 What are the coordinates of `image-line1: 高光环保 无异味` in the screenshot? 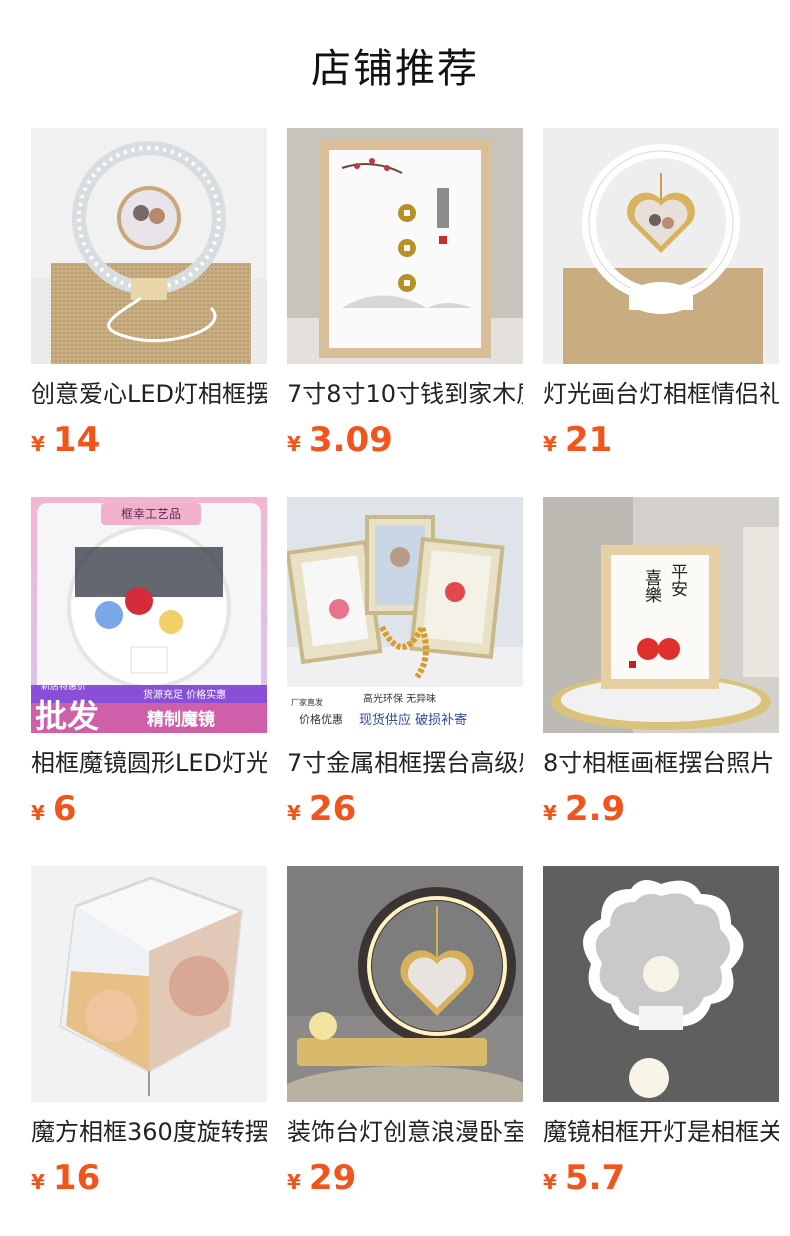 It's located at (400, 699).